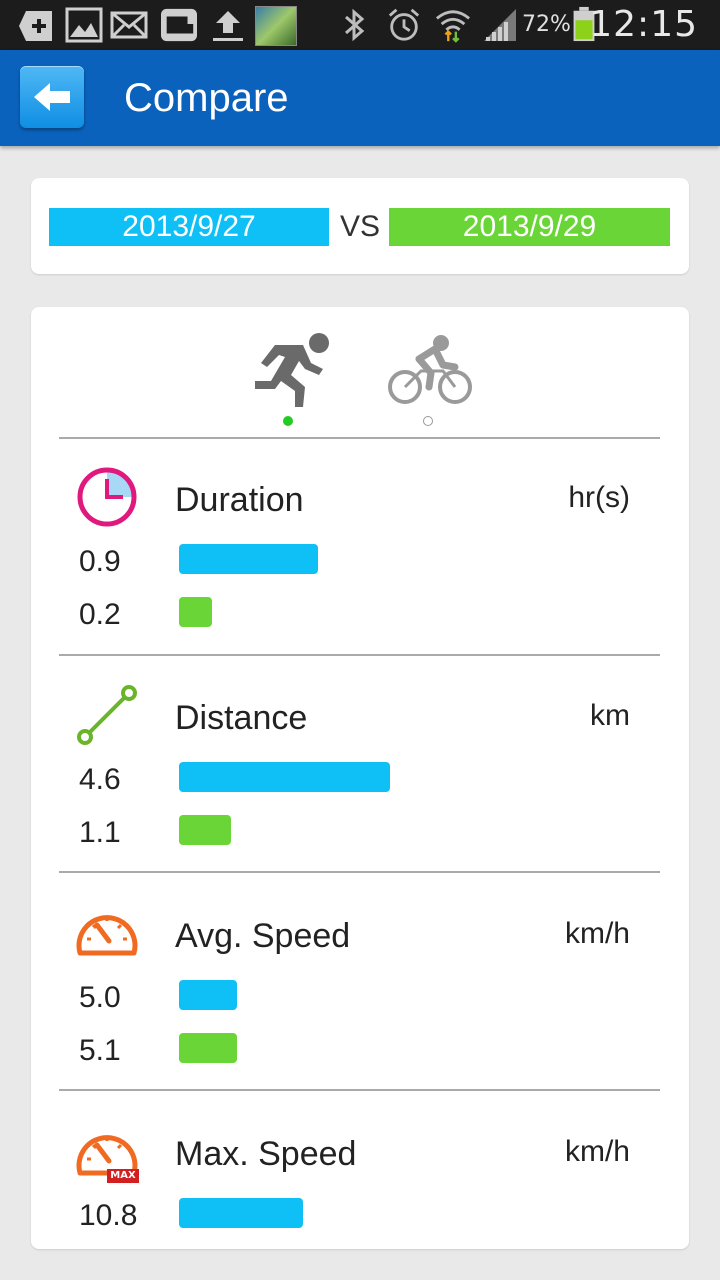  Describe the element at coordinates (453, 26) in the screenshot. I see `wifi-icon` at that location.